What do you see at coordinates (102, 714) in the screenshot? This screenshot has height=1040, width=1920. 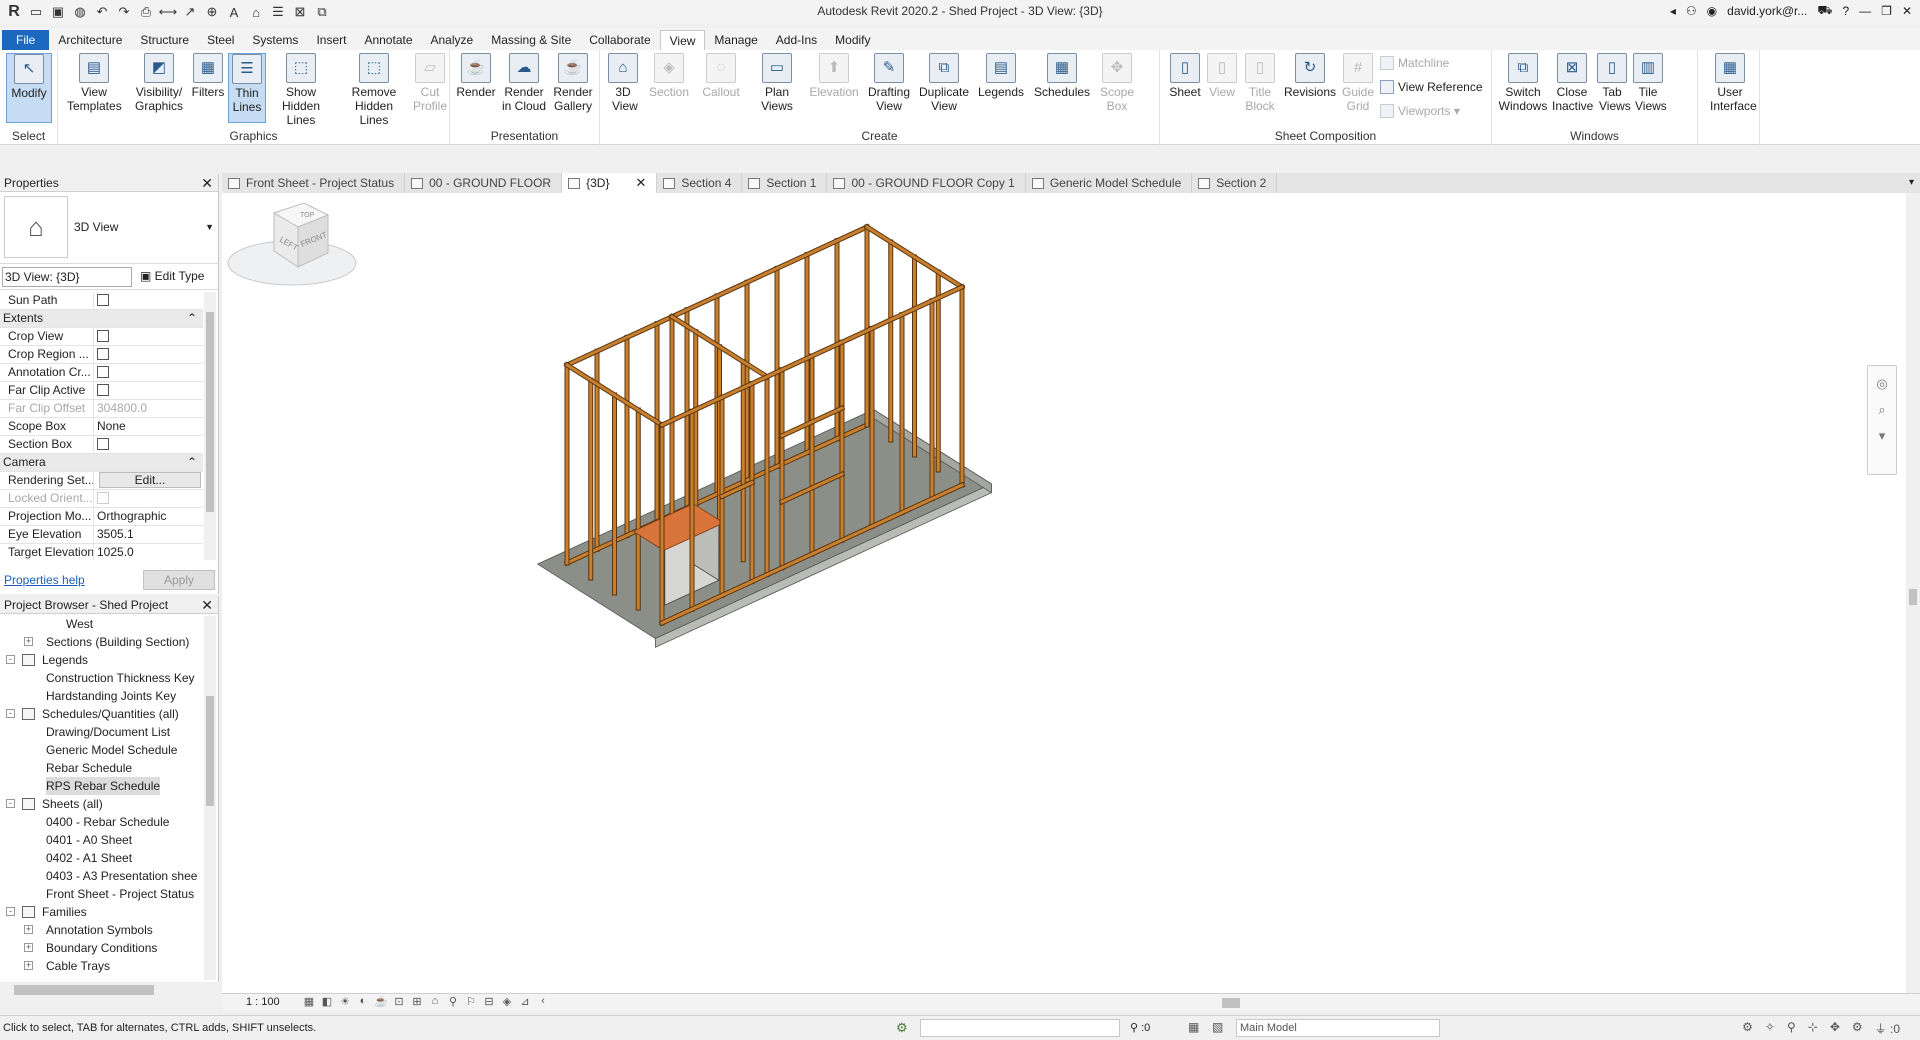 I see `browser-item: - Schedules/Quantities (all)` at bounding box center [102, 714].